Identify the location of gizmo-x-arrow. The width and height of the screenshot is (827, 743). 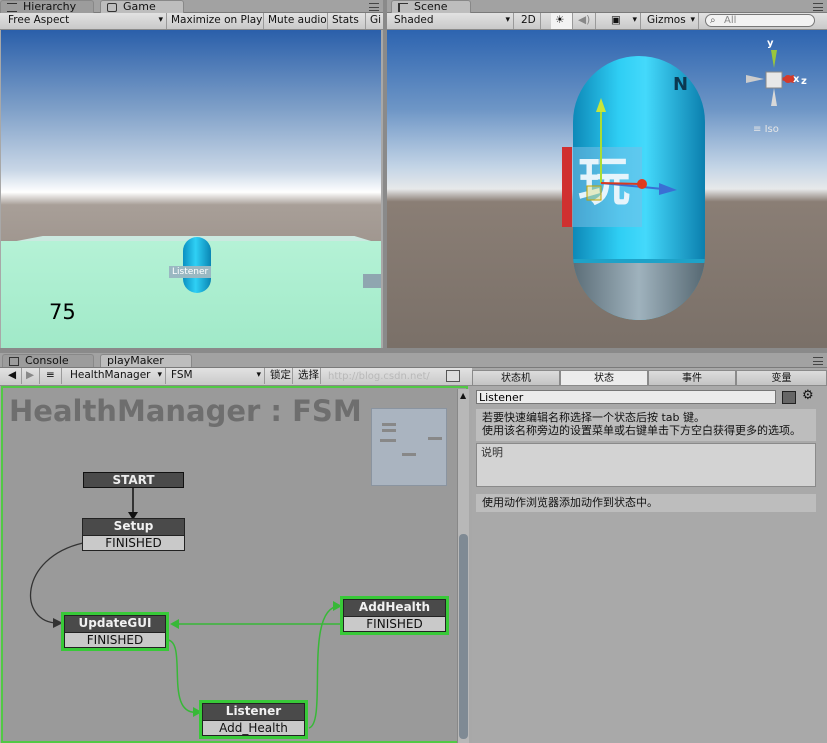
(668, 189).